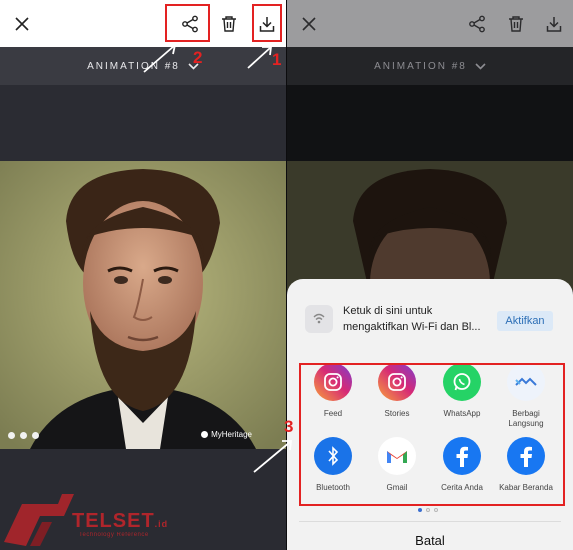  What do you see at coordinates (160, 58) in the screenshot?
I see `annotation-arrow-2-icon` at bounding box center [160, 58].